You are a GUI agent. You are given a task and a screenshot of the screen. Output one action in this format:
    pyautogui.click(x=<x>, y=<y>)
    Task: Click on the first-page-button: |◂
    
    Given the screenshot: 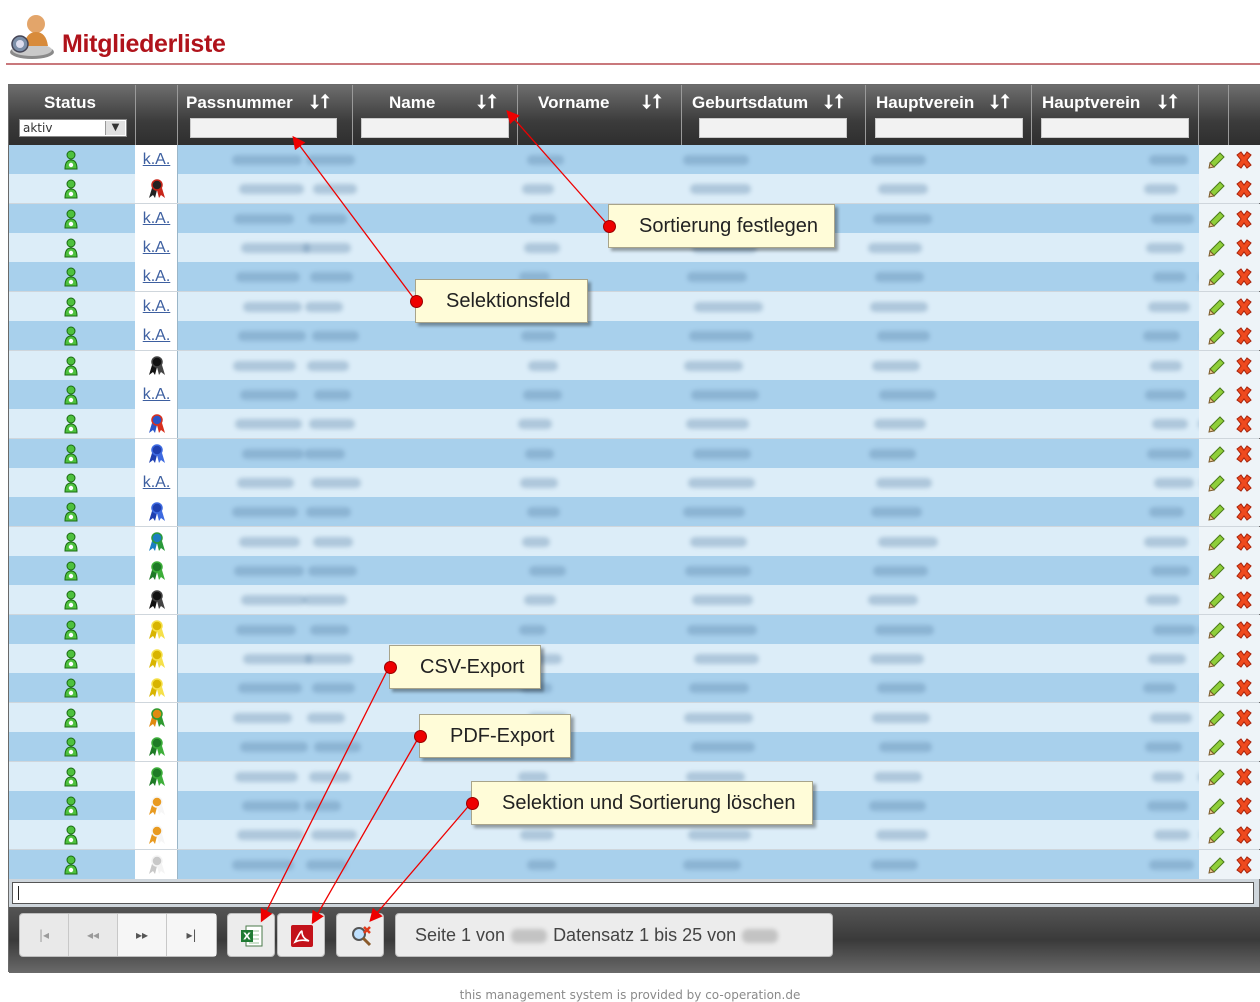 What is the action you would take?
    pyautogui.click(x=44, y=935)
    